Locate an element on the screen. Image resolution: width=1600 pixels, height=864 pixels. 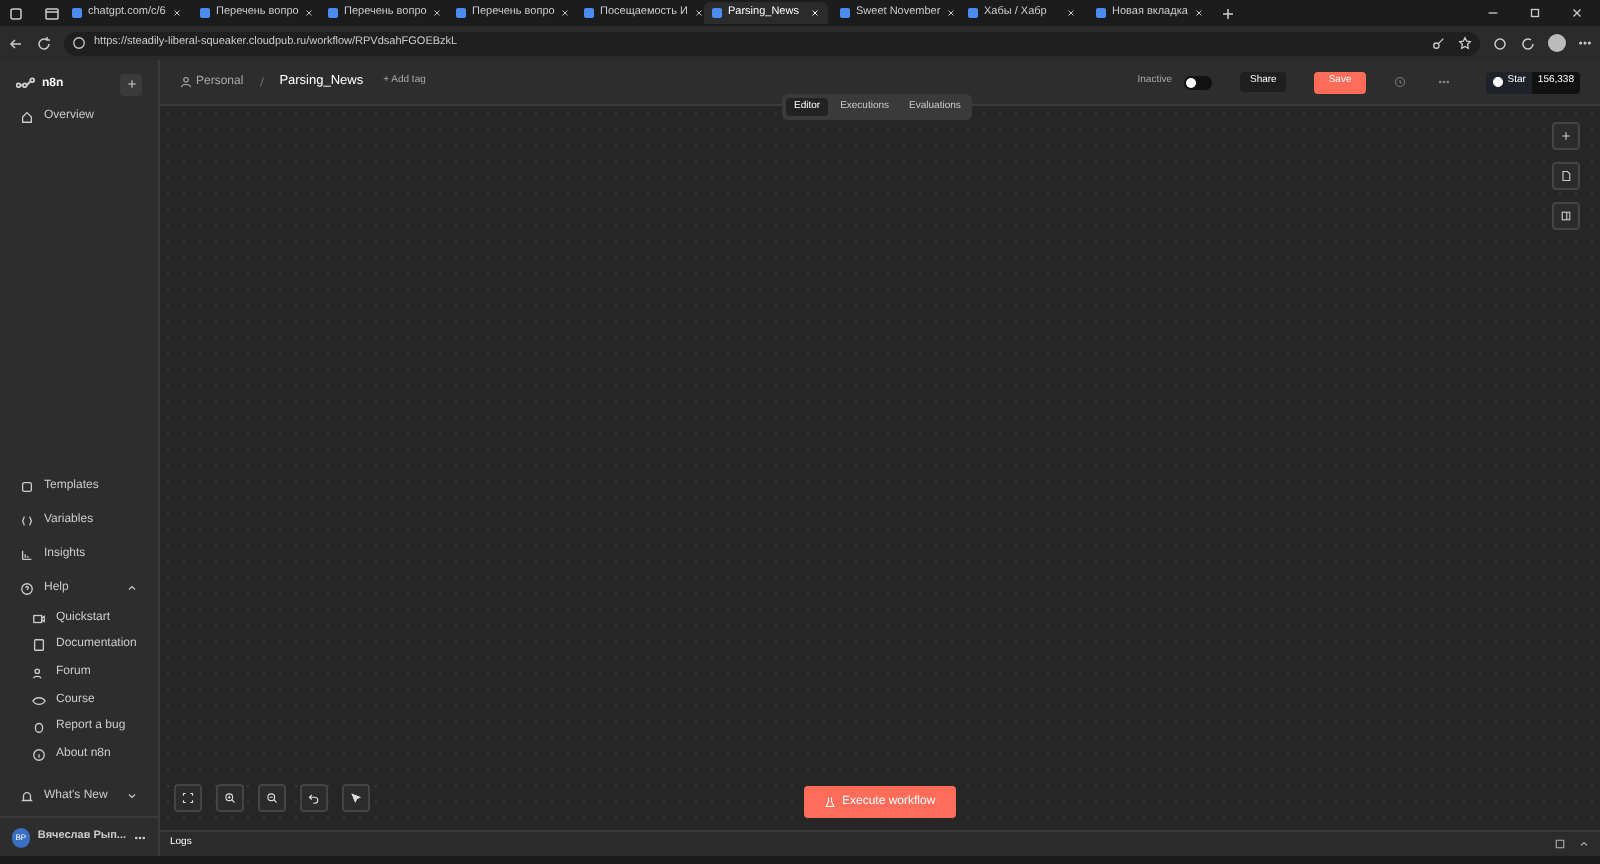
reload-icon is located at coordinates (44, 43).